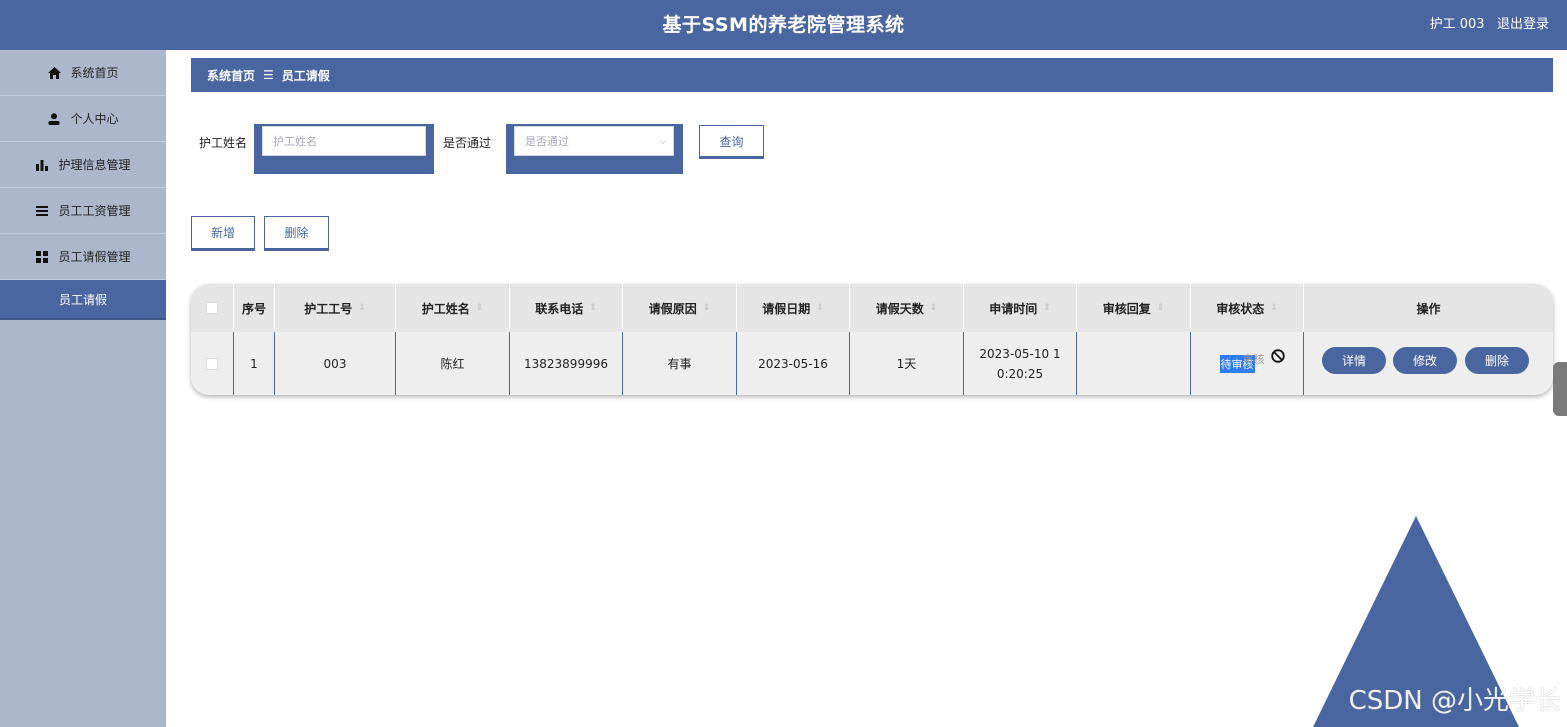 The height and width of the screenshot is (727, 1567). I want to click on pass-select-placeholder: 是否通过, so click(547, 141).